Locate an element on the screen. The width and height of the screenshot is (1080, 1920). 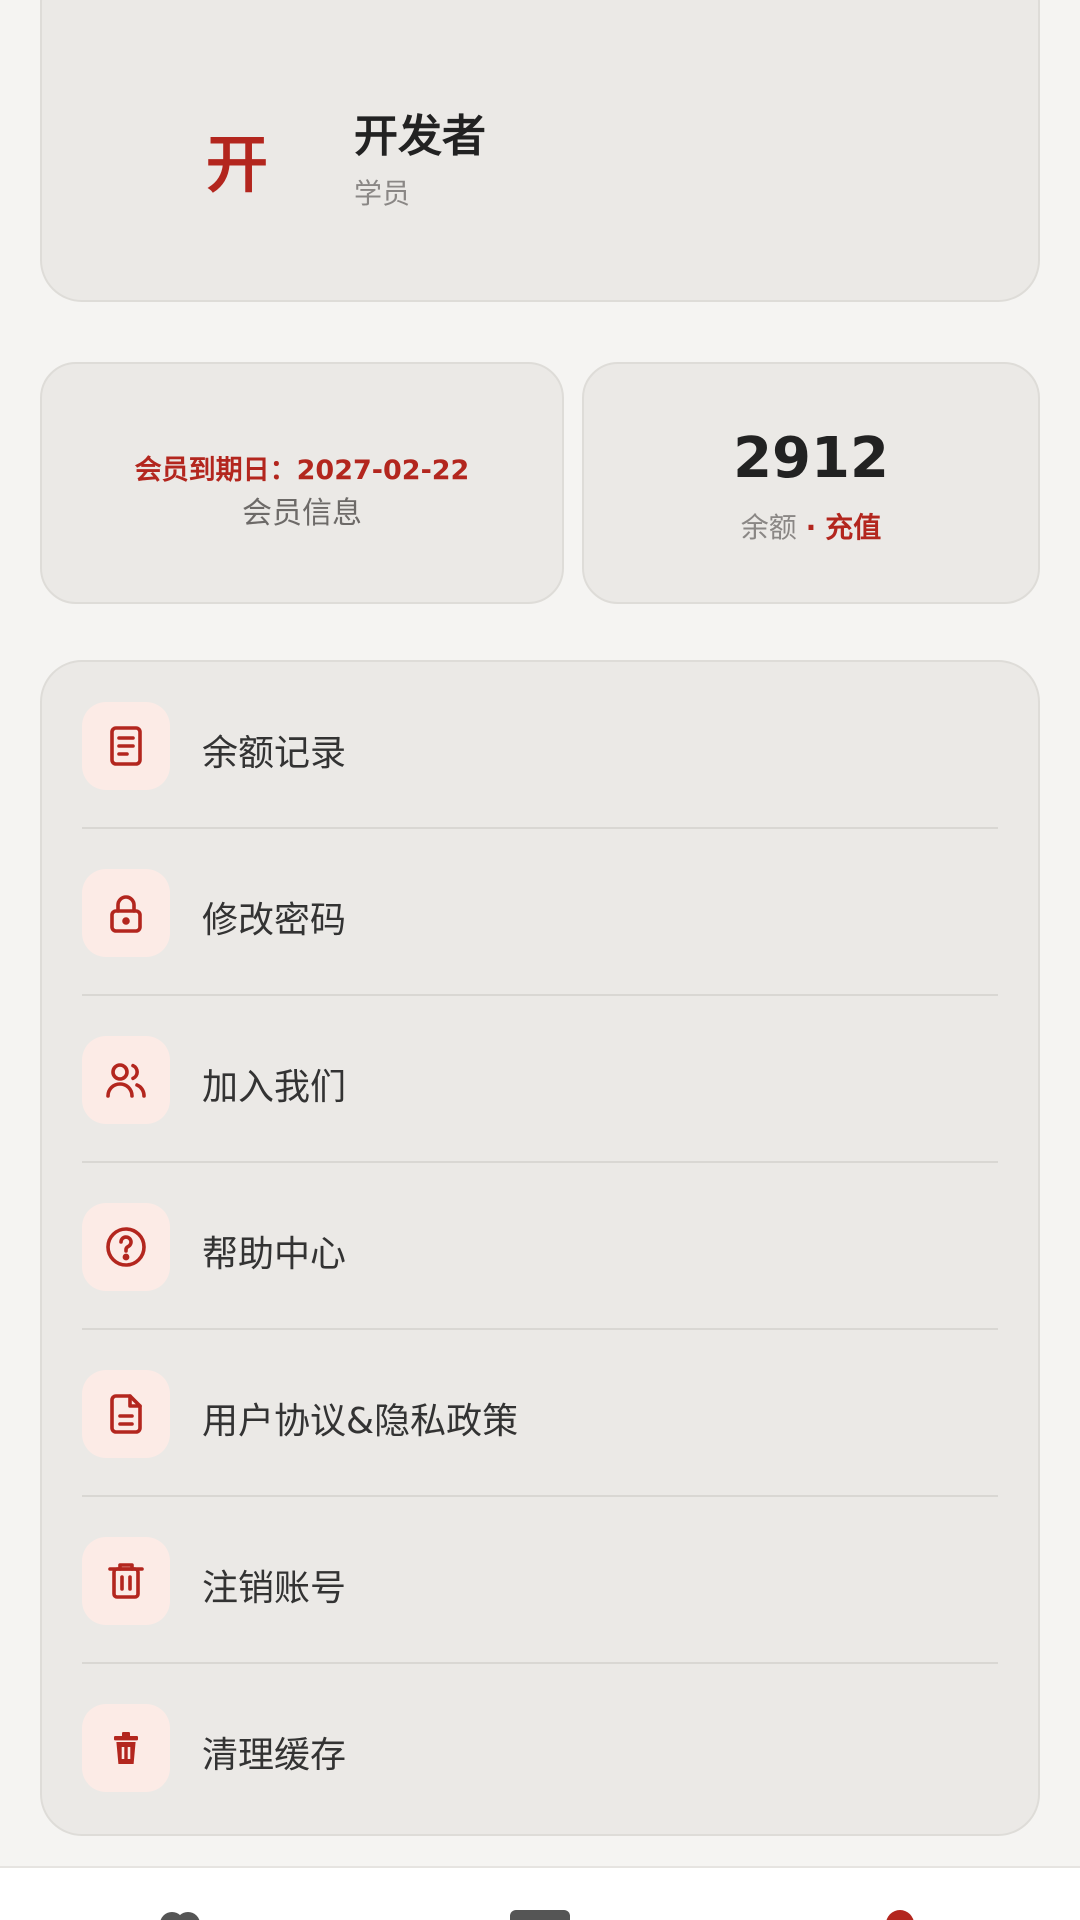
file-text-icon is located at coordinates (126, 1414).